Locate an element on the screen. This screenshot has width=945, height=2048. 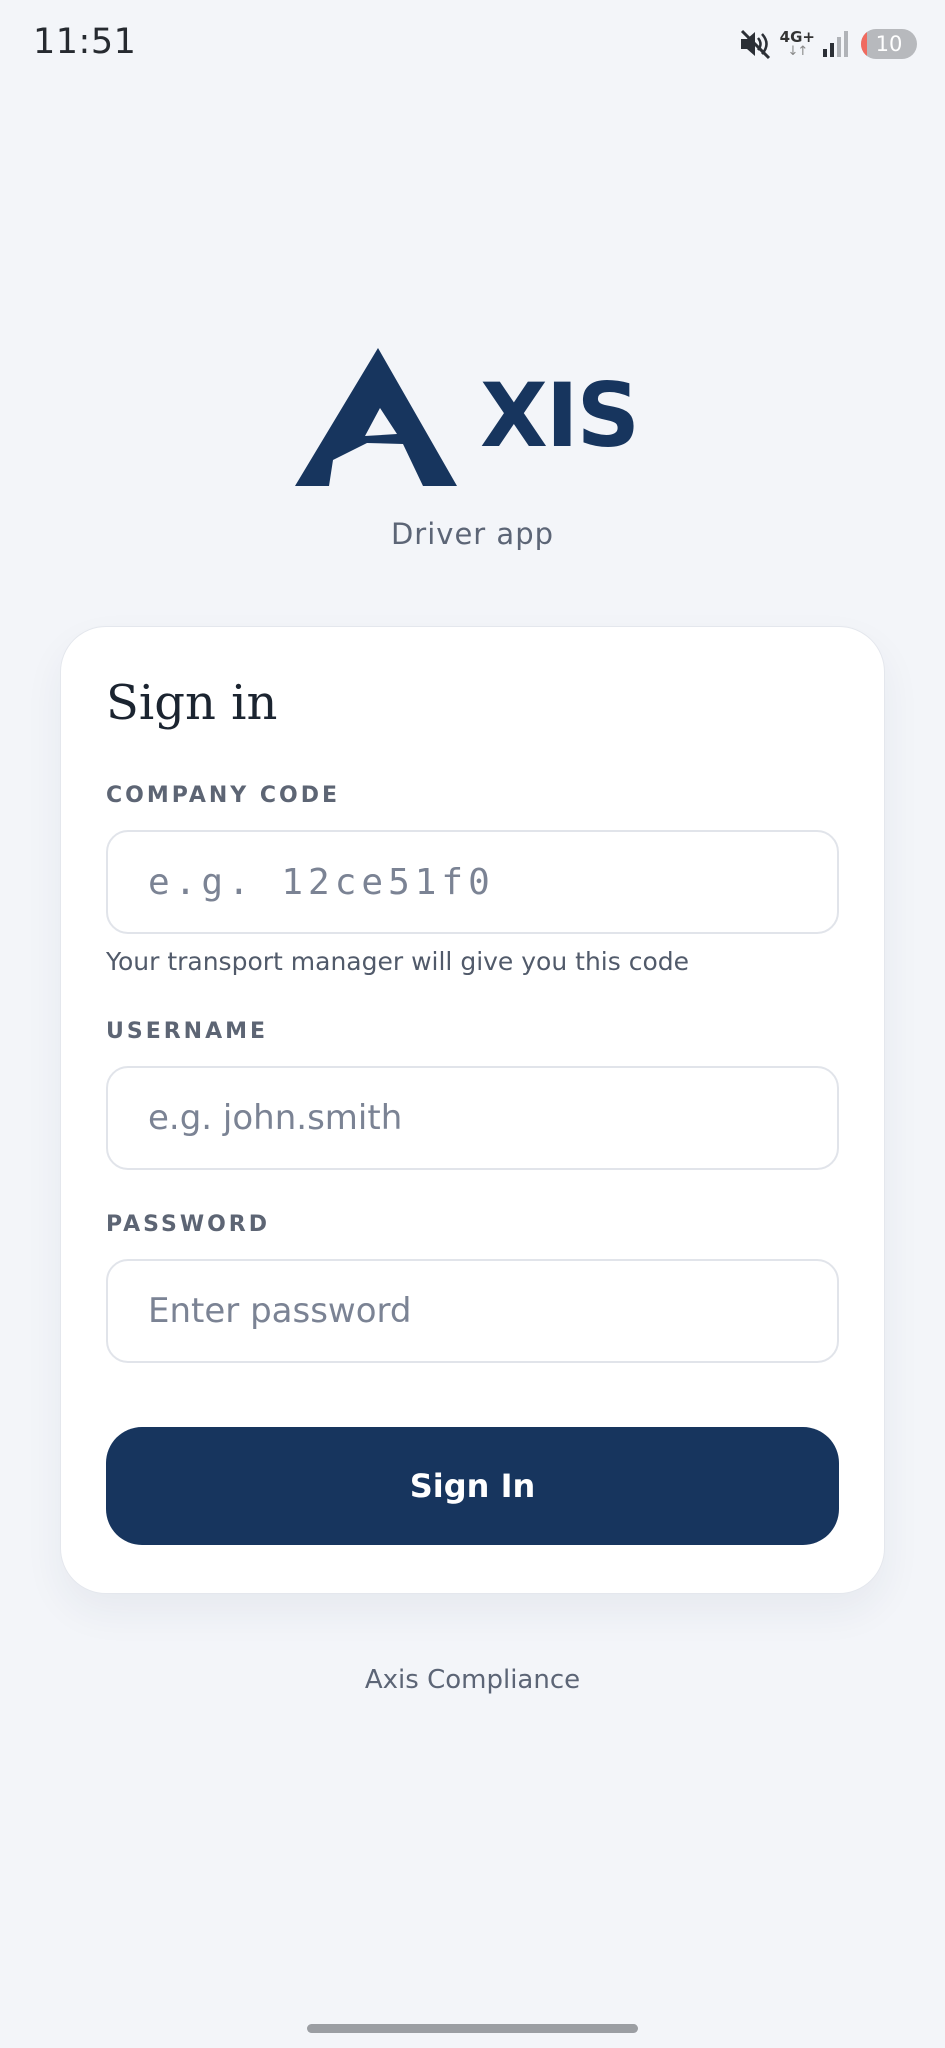
home-indicator is located at coordinates (472, 2028).